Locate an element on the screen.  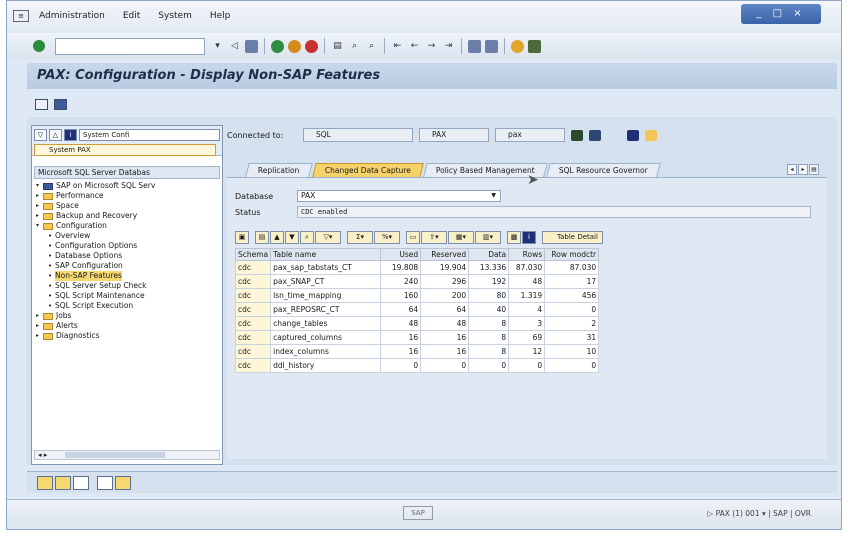
print-icon is located at coordinates (105, 482).